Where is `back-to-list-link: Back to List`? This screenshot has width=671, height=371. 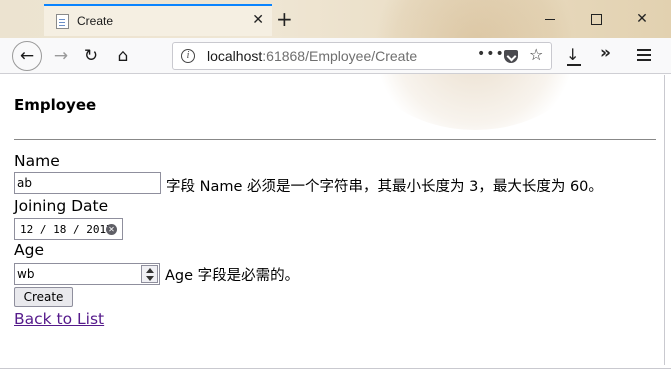 back-to-list-link: Back to List is located at coordinates (59, 319).